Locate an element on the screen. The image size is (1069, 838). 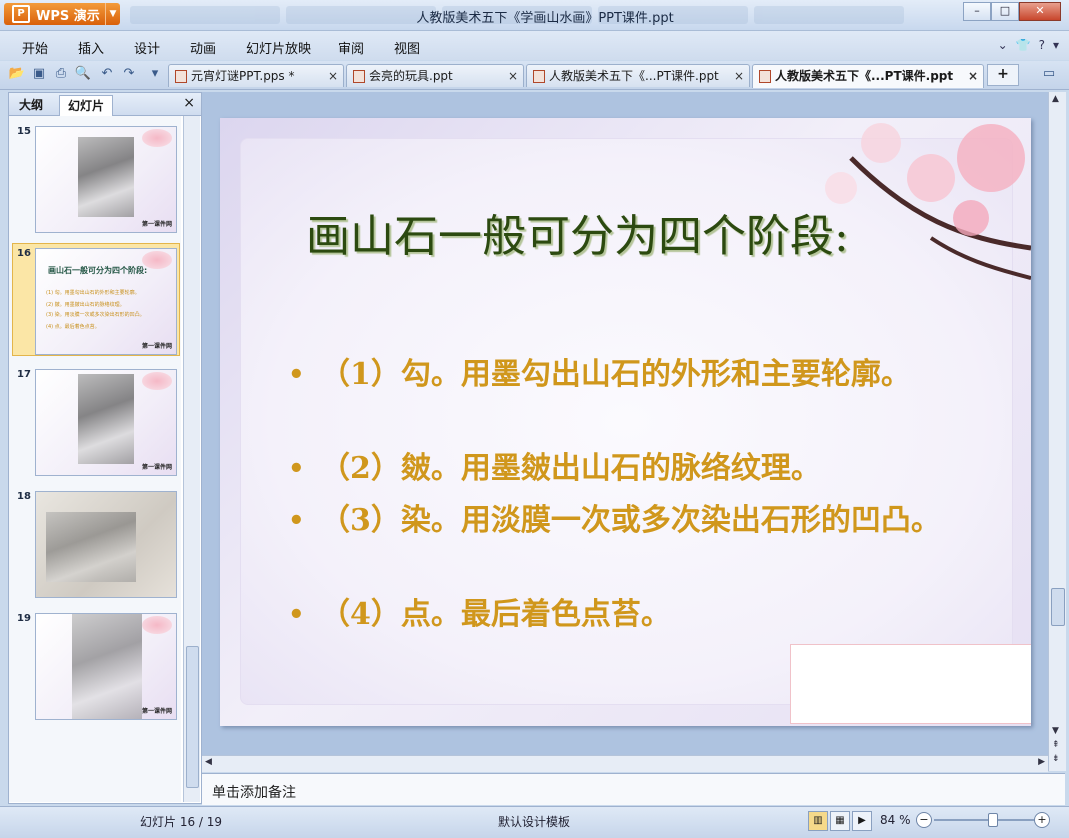
slideshow-icon: ▶ is located at coordinates (862, 821).